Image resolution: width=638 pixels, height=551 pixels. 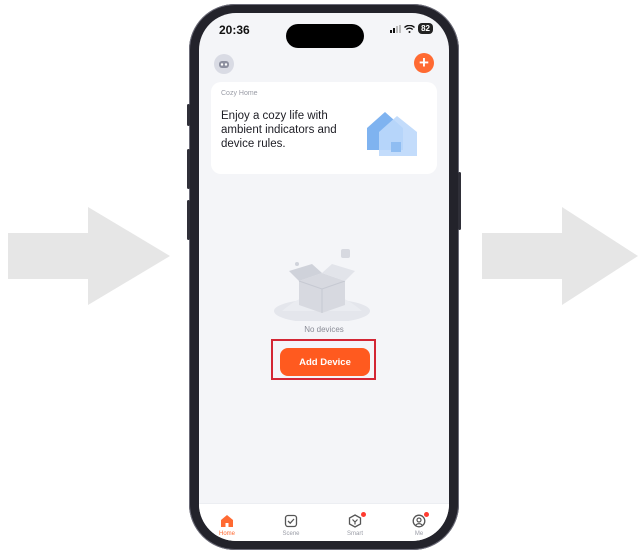 What do you see at coordinates (419, 524) in the screenshot?
I see `tab-me: Me` at bounding box center [419, 524].